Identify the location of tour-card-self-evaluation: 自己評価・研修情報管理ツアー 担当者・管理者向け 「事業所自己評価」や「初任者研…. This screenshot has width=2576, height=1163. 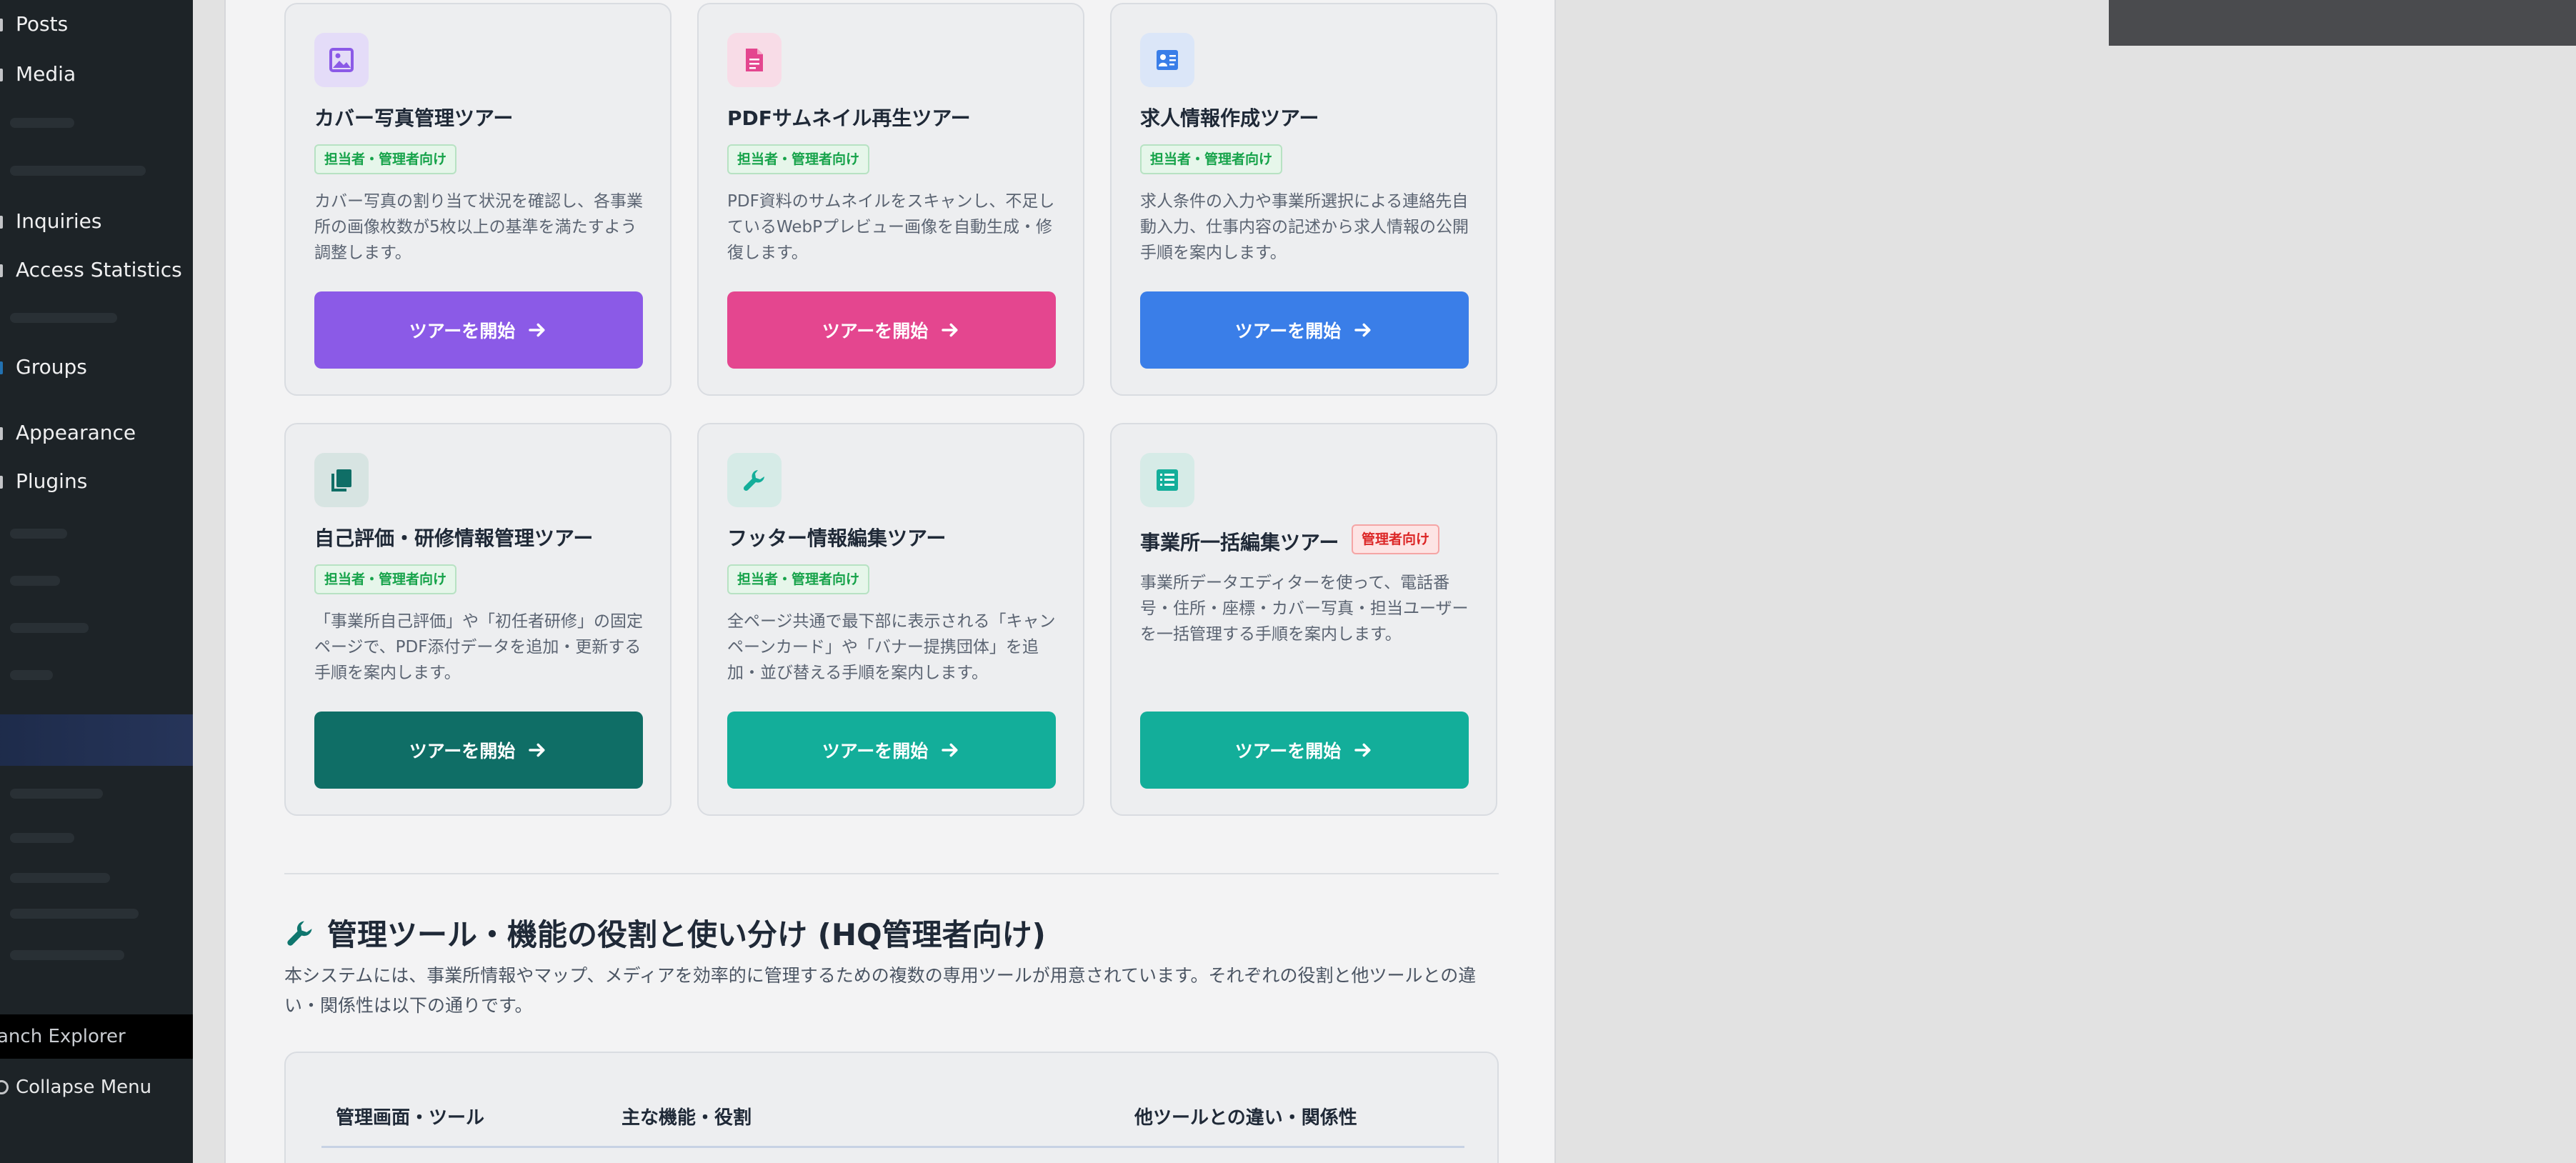
(478, 619).